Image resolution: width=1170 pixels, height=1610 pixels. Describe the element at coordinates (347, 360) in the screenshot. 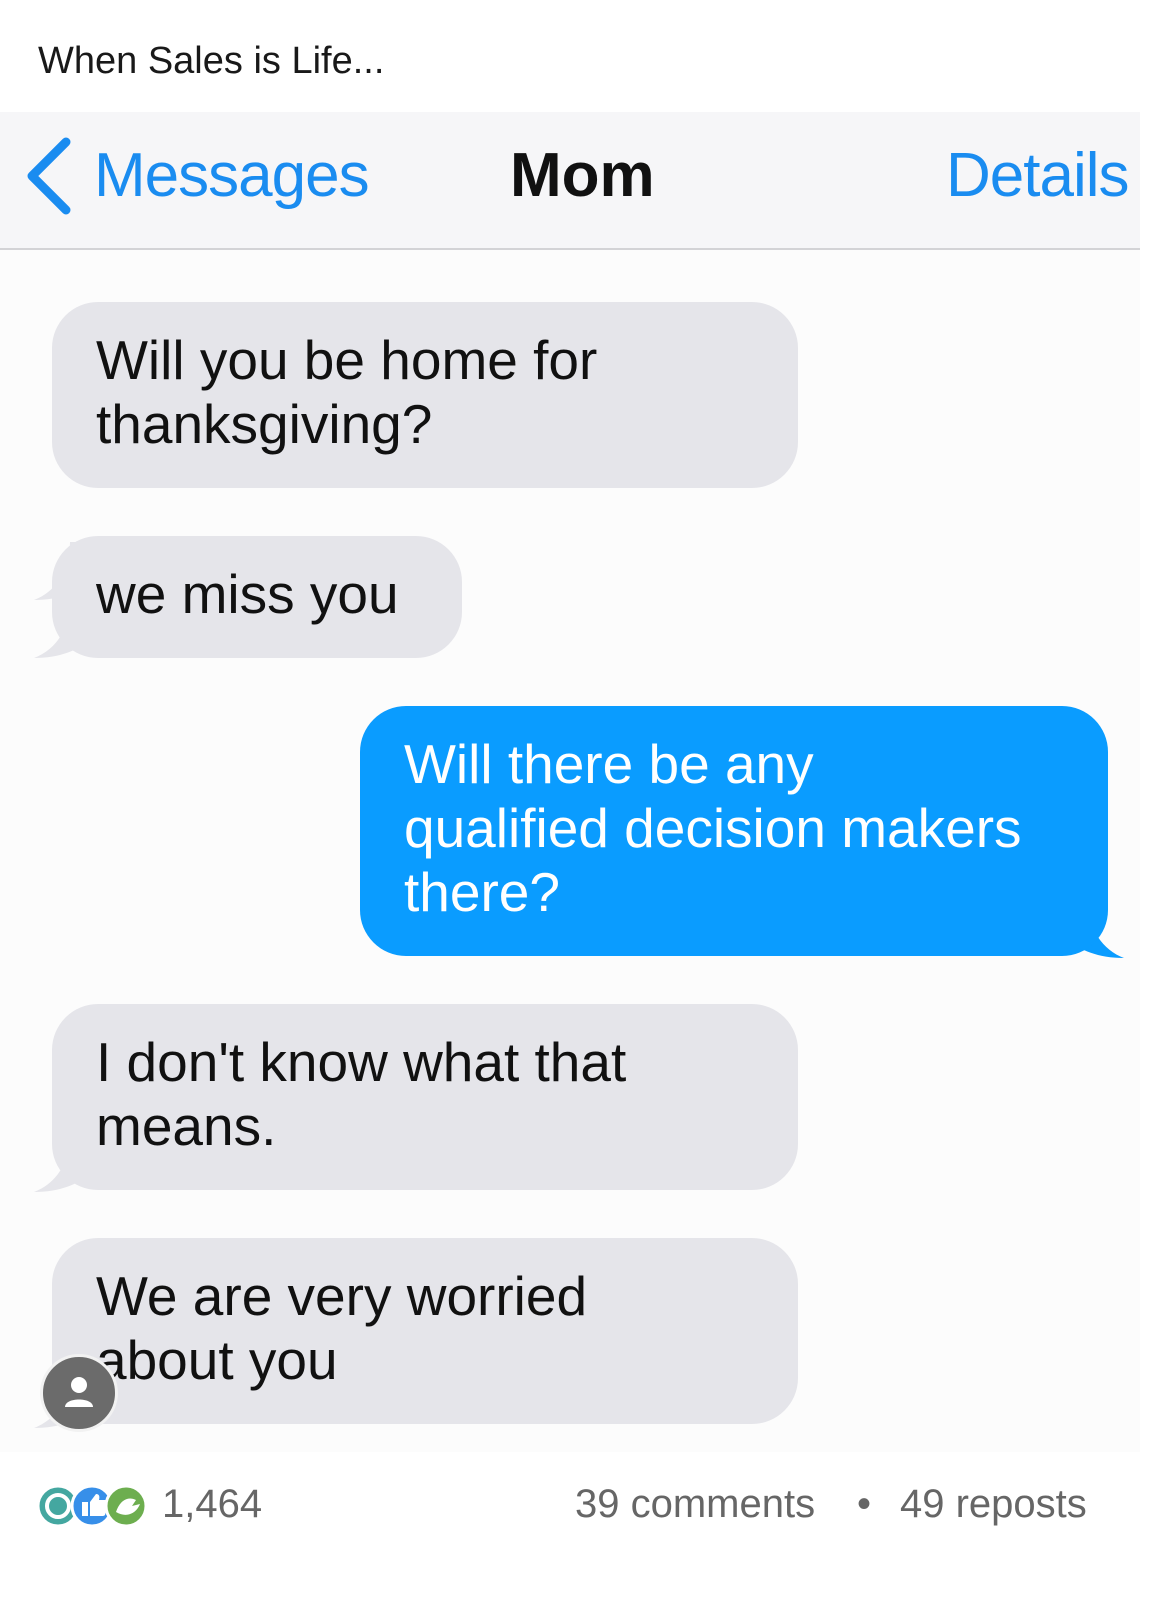

I see `message-line: Will you be home for` at that location.